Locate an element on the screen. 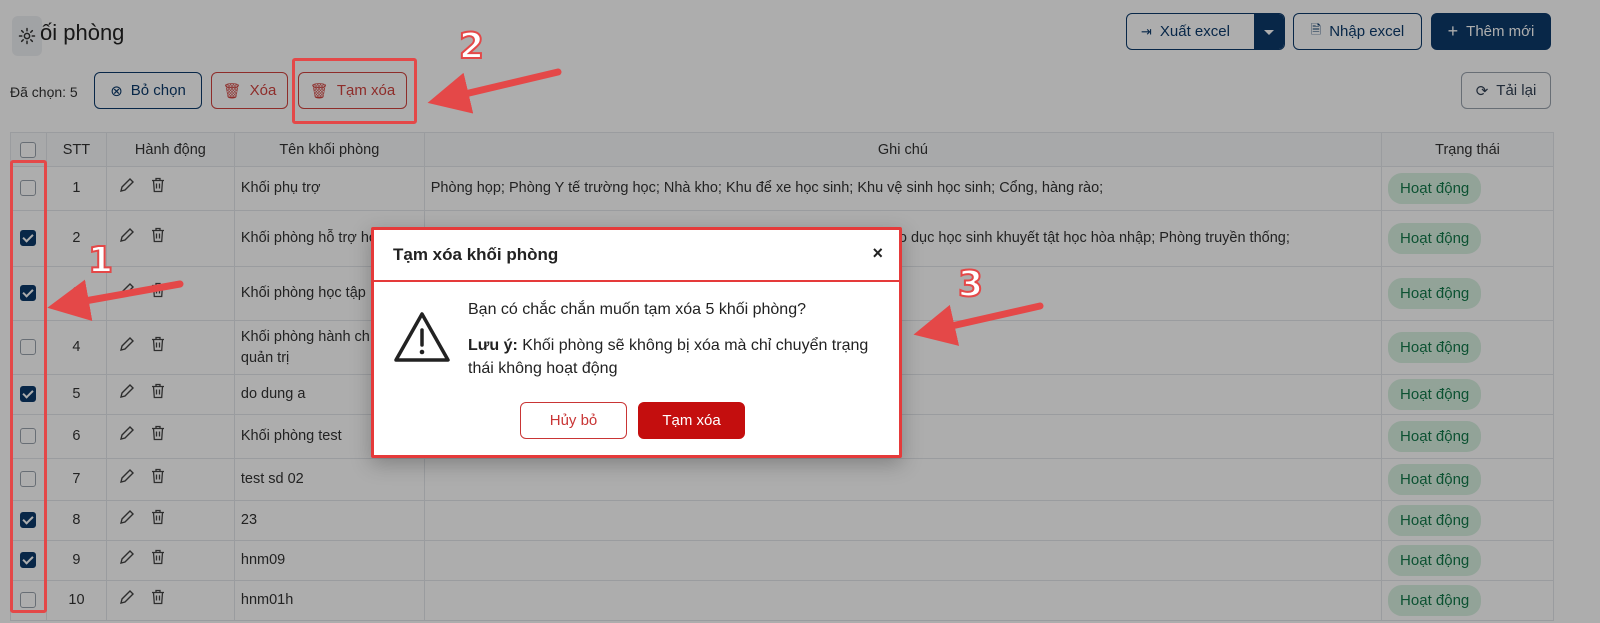  warning-icon is located at coordinates (422, 339).